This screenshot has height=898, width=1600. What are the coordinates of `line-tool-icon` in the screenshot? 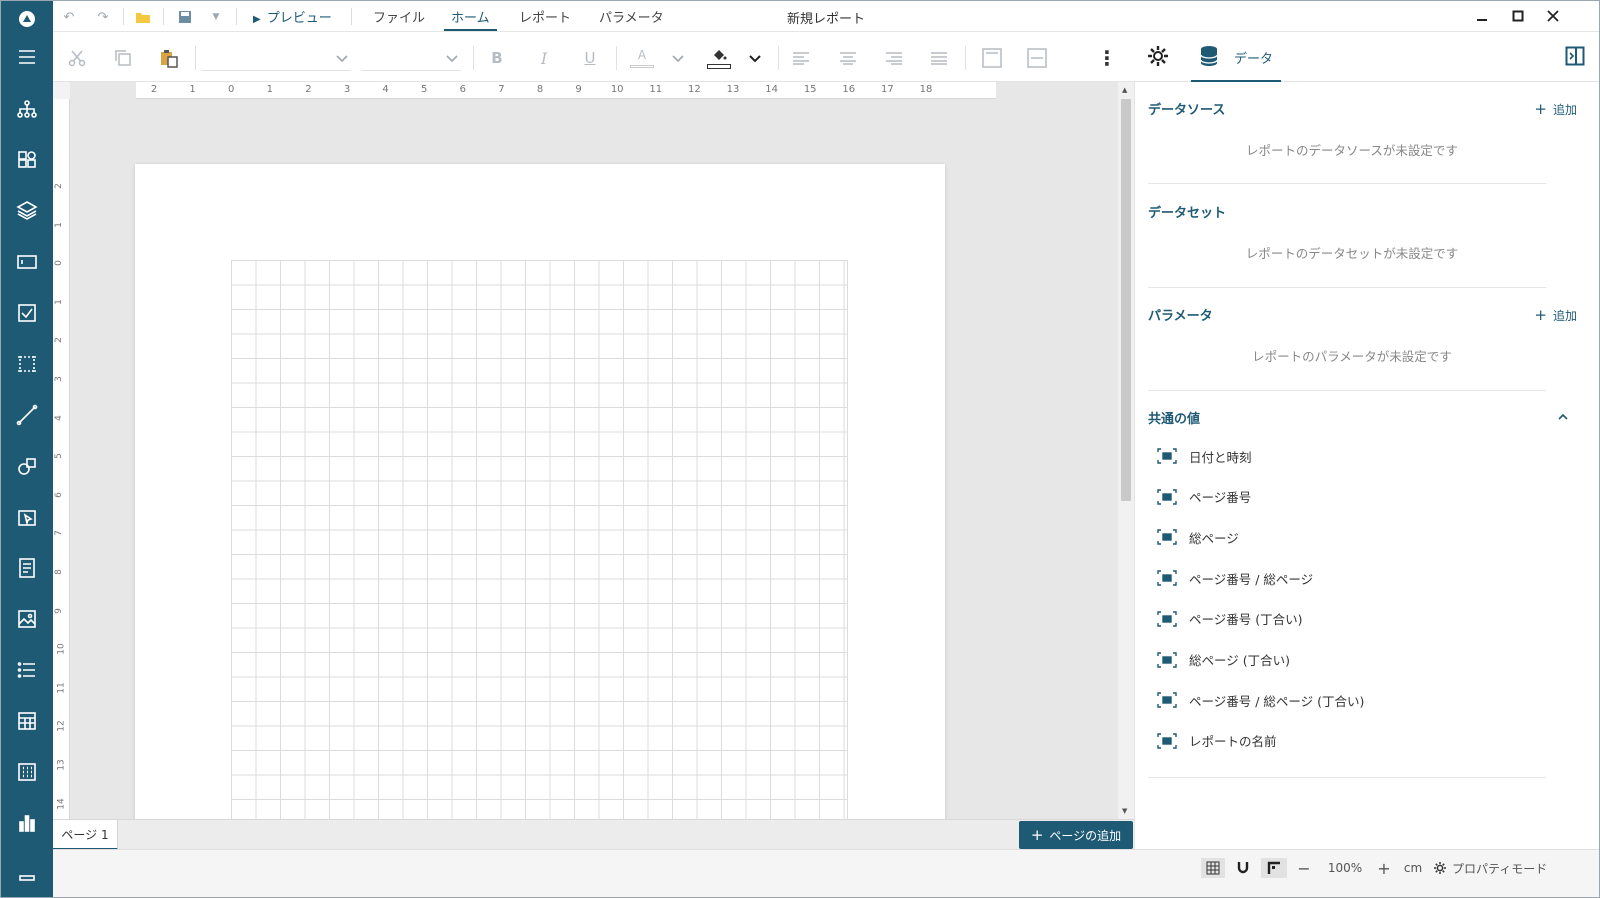 It's located at (27, 415).